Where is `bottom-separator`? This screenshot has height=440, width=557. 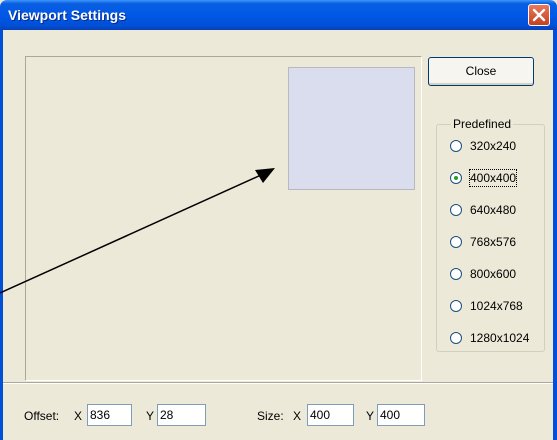 bottom-separator is located at coordinates (278, 383).